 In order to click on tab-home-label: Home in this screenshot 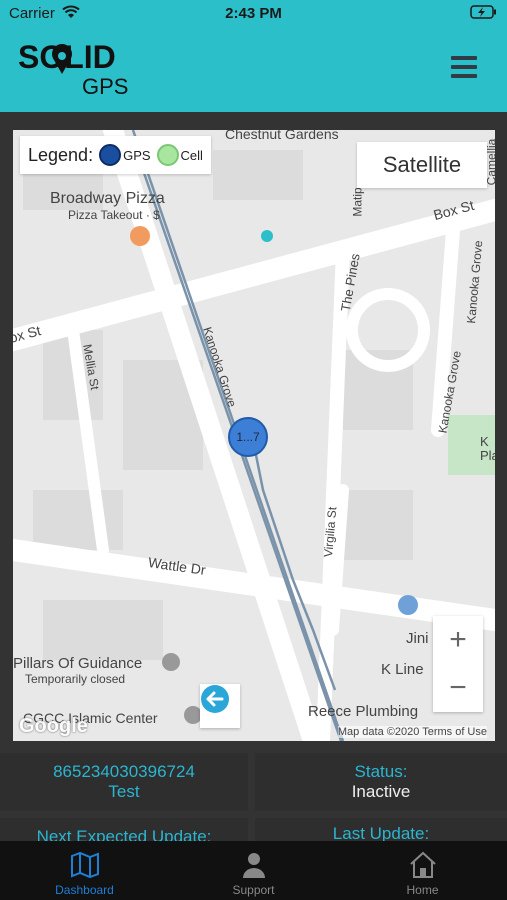, I will do `click(422, 890)`.